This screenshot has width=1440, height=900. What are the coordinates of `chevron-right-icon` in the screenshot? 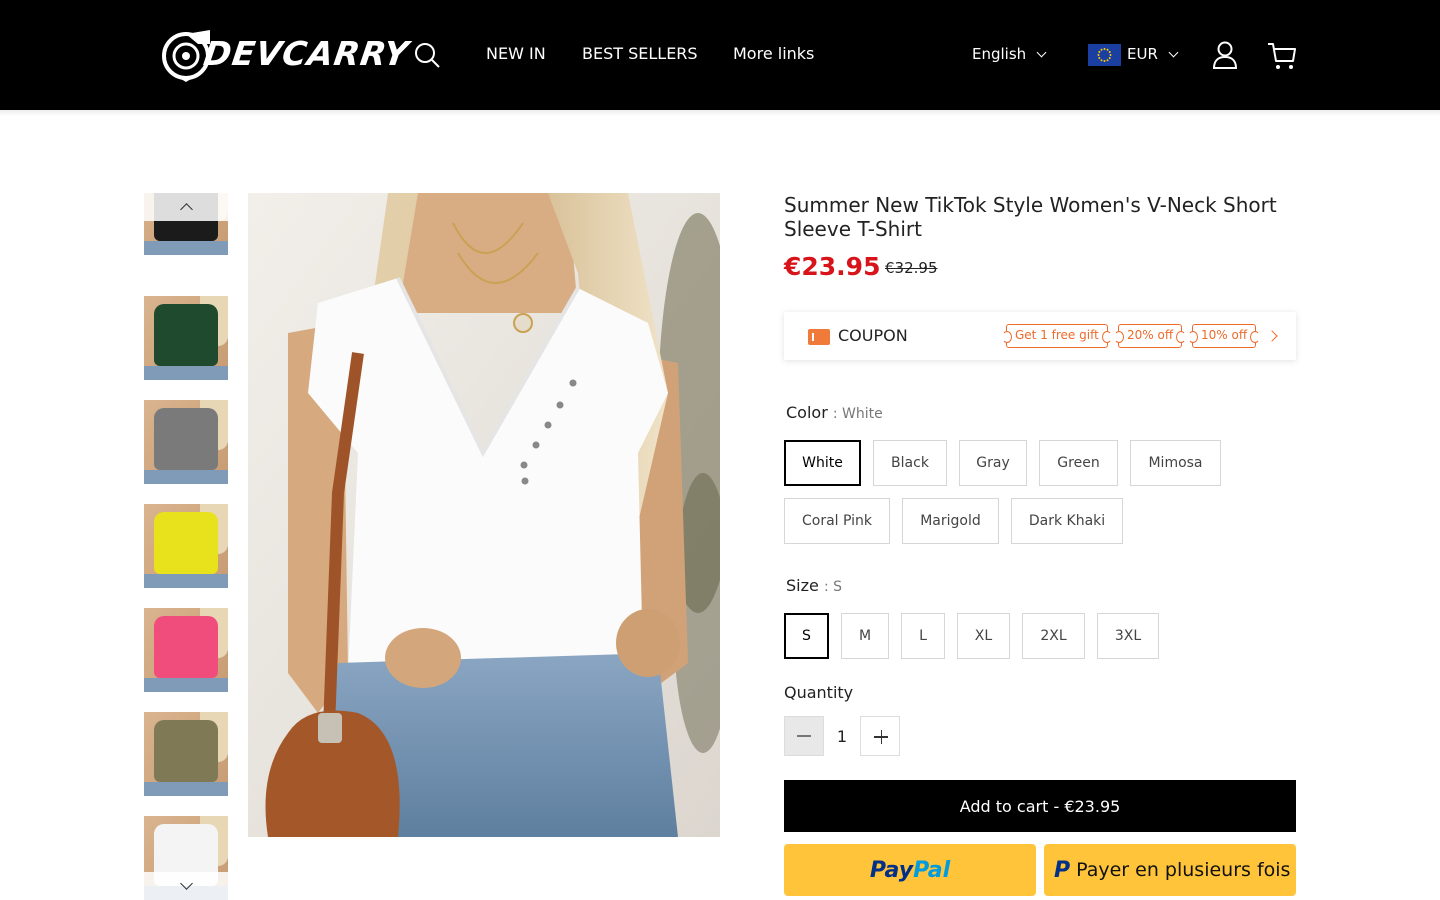 It's located at (1272, 336).